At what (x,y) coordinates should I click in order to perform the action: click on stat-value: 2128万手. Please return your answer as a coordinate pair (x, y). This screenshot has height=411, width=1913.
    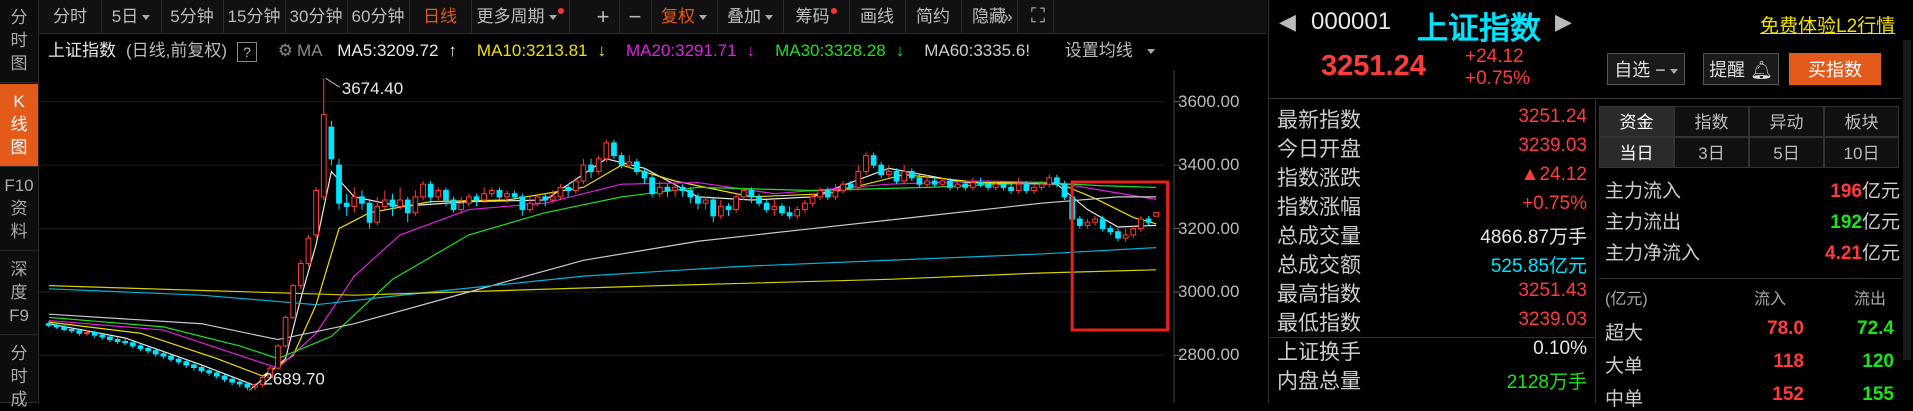
    Looking at the image, I should click on (1546, 382).